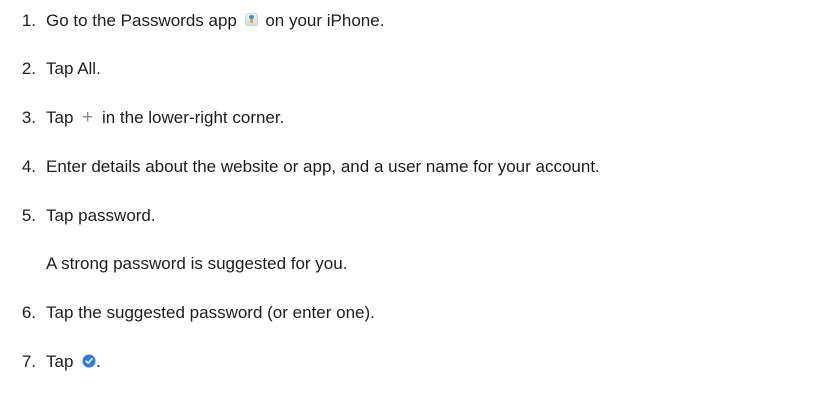 This screenshot has height=412, width=827. Describe the element at coordinates (28, 312) in the screenshot. I see `step-number: 6.` at that location.